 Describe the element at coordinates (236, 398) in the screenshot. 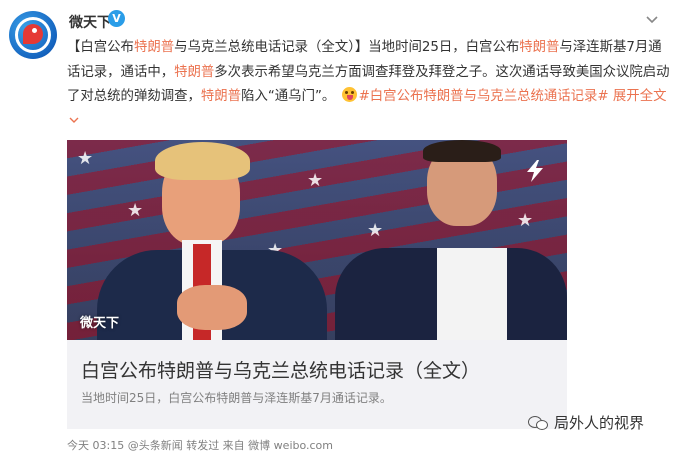

I see `card-subtitle: 当地时间25日，白宫公布特朗普与泽连斯基7月通话记录。` at that location.